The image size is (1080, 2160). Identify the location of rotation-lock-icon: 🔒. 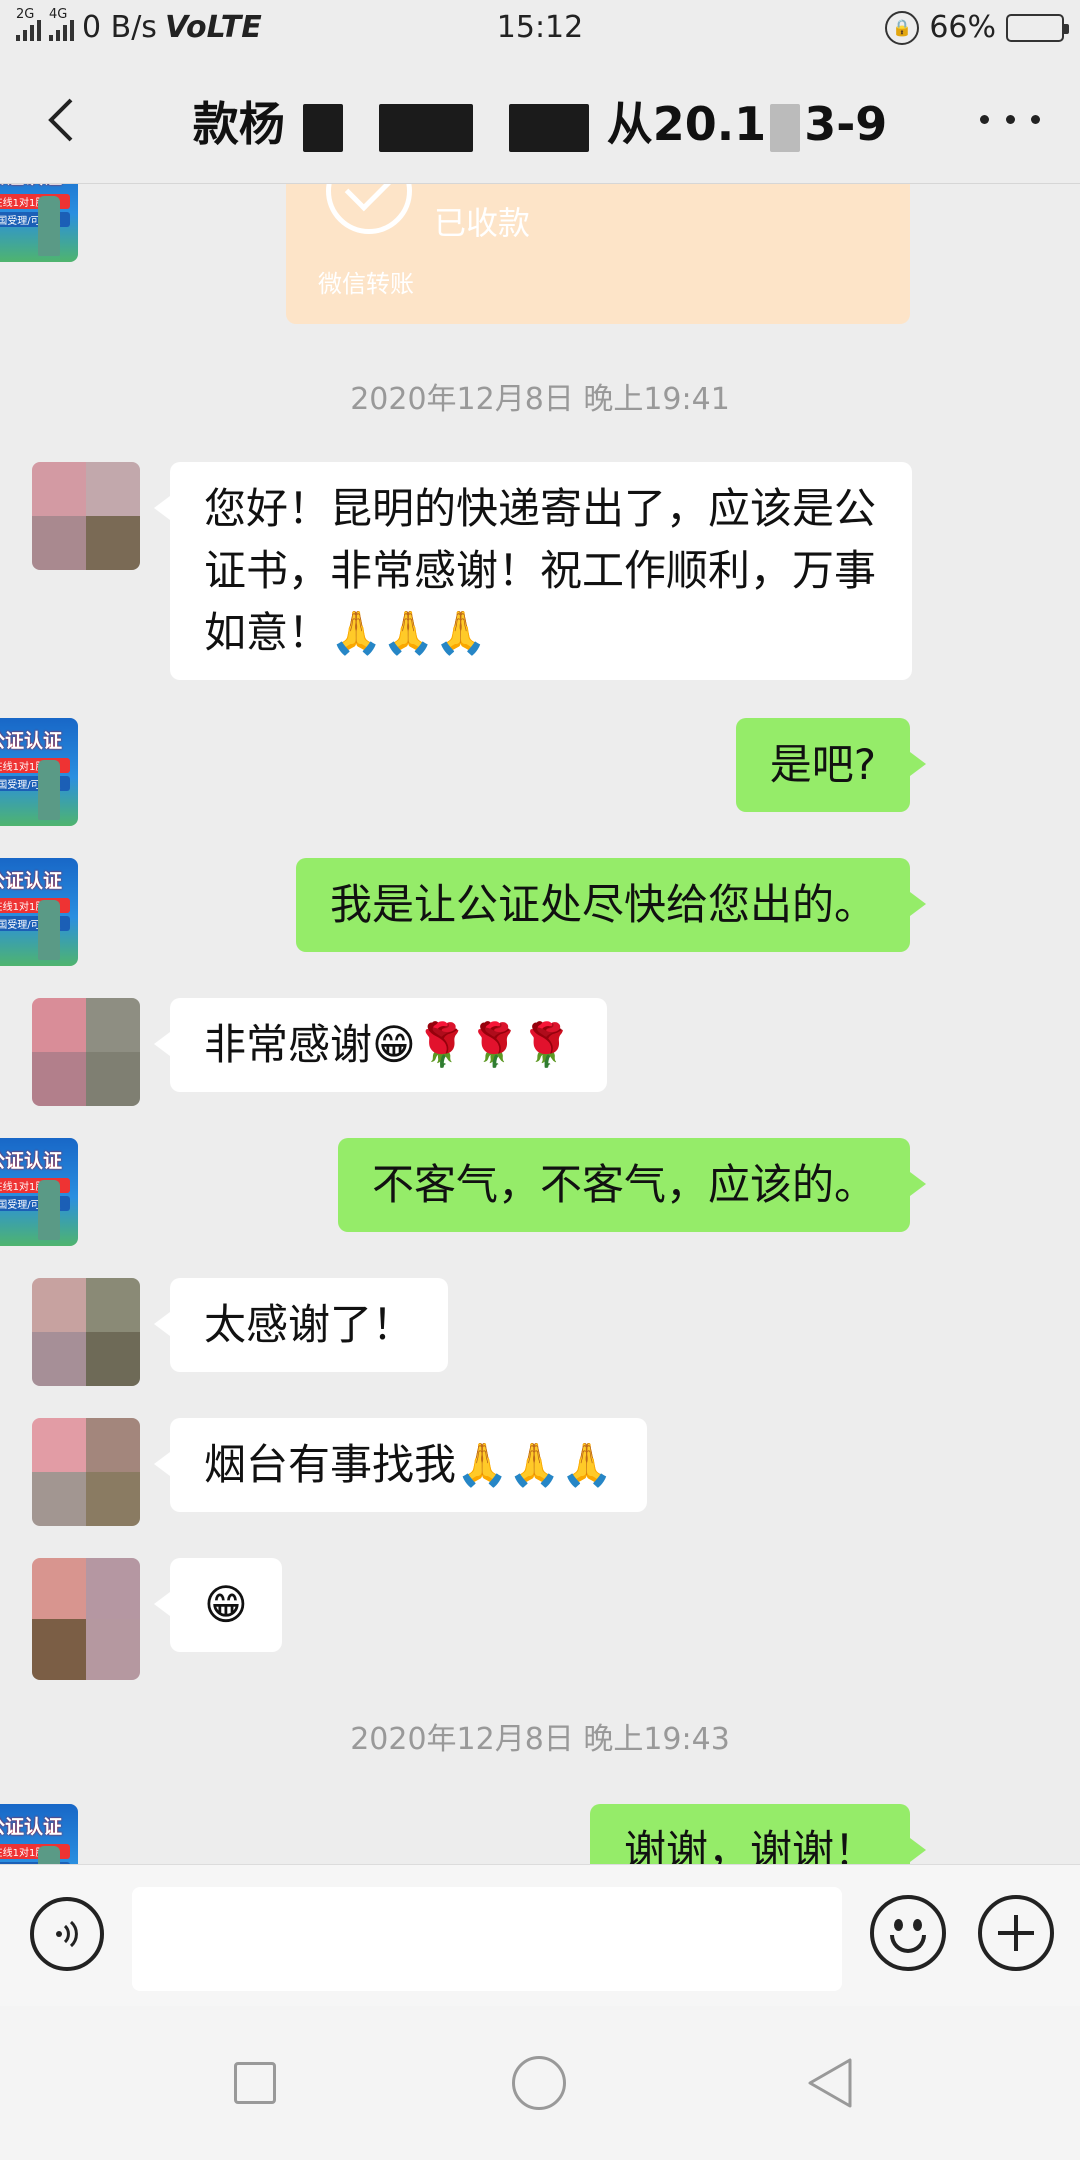
(902, 27).